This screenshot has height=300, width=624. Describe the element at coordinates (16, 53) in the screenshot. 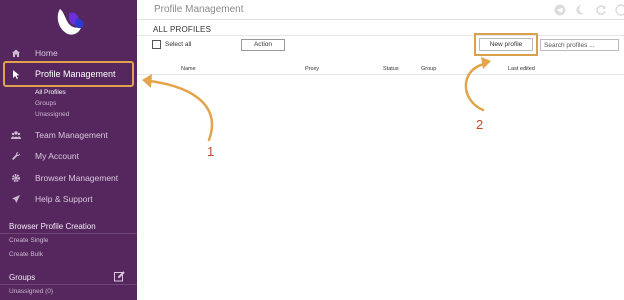

I see `home-icon` at that location.